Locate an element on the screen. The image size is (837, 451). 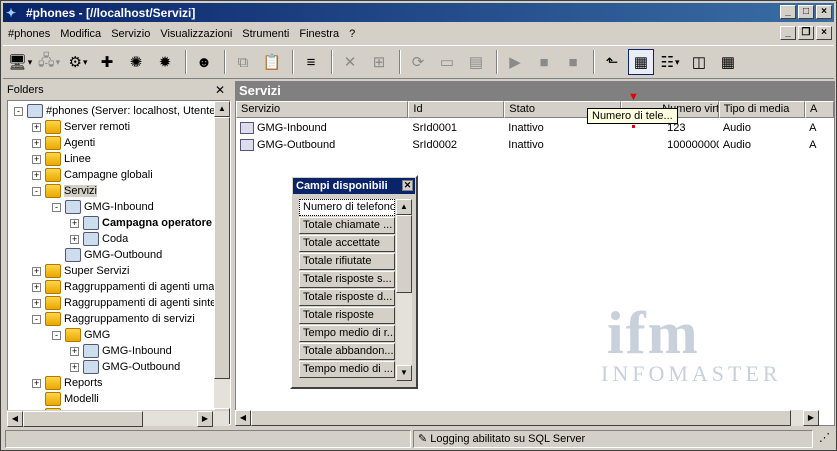
menu-strumenti: Strumenti is located at coordinates (265, 34).